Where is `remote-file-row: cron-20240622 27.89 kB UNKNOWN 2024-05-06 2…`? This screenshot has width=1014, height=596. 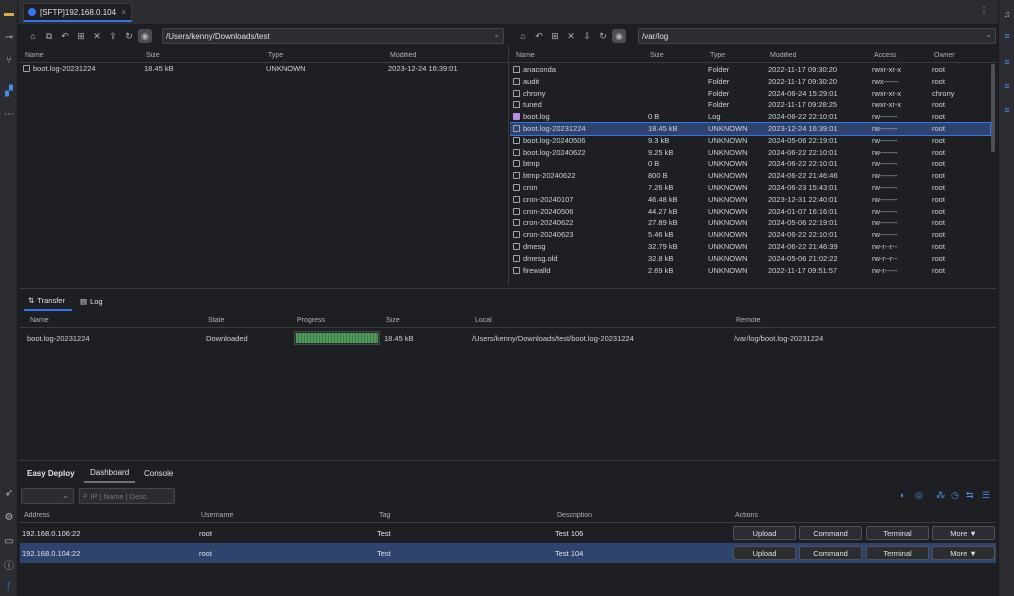 remote-file-row: cron-20240622 27.89 kB UNKNOWN 2024-05-06 2… is located at coordinates (750, 223).